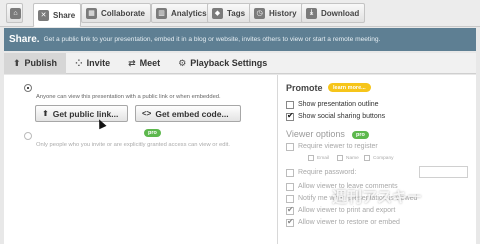 Image resolution: width=480 pixels, height=244 pixels. What do you see at coordinates (91, 13) in the screenshot?
I see `collaborate-icon: ▦` at bounding box center [91, 13].